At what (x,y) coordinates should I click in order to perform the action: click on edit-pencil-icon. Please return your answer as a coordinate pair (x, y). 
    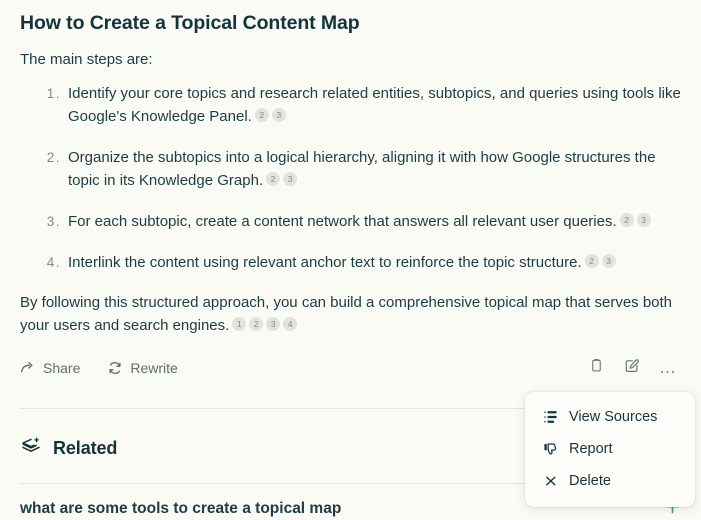
    Looking at the image, I should click on (632, 368).